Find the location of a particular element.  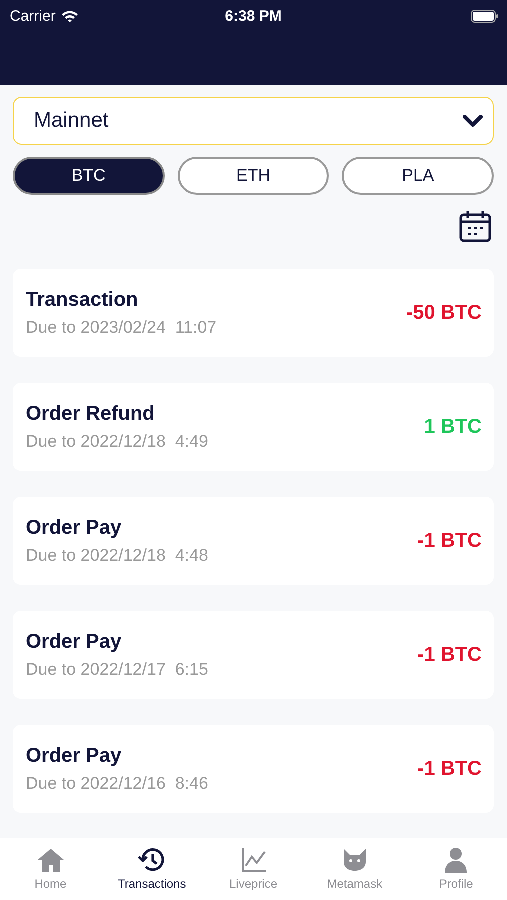

carrier-label: Carrier is located at coordinates (33, 16).